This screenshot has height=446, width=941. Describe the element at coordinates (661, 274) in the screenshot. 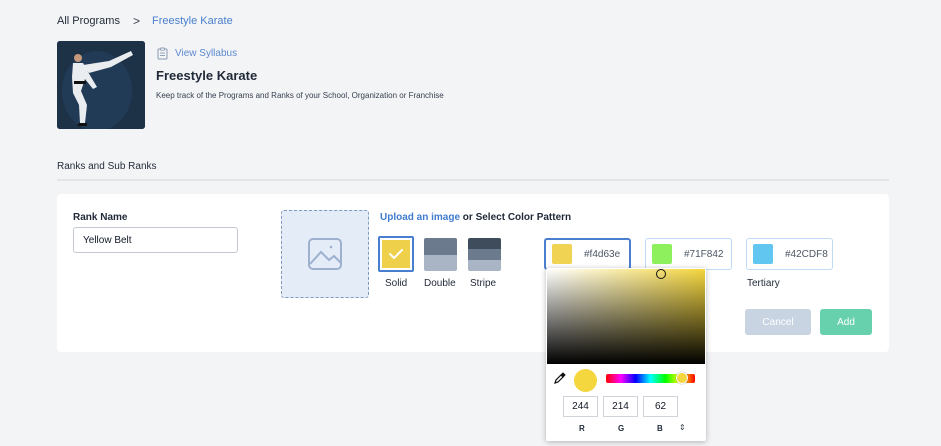

I see `saturation-handle` at that location.